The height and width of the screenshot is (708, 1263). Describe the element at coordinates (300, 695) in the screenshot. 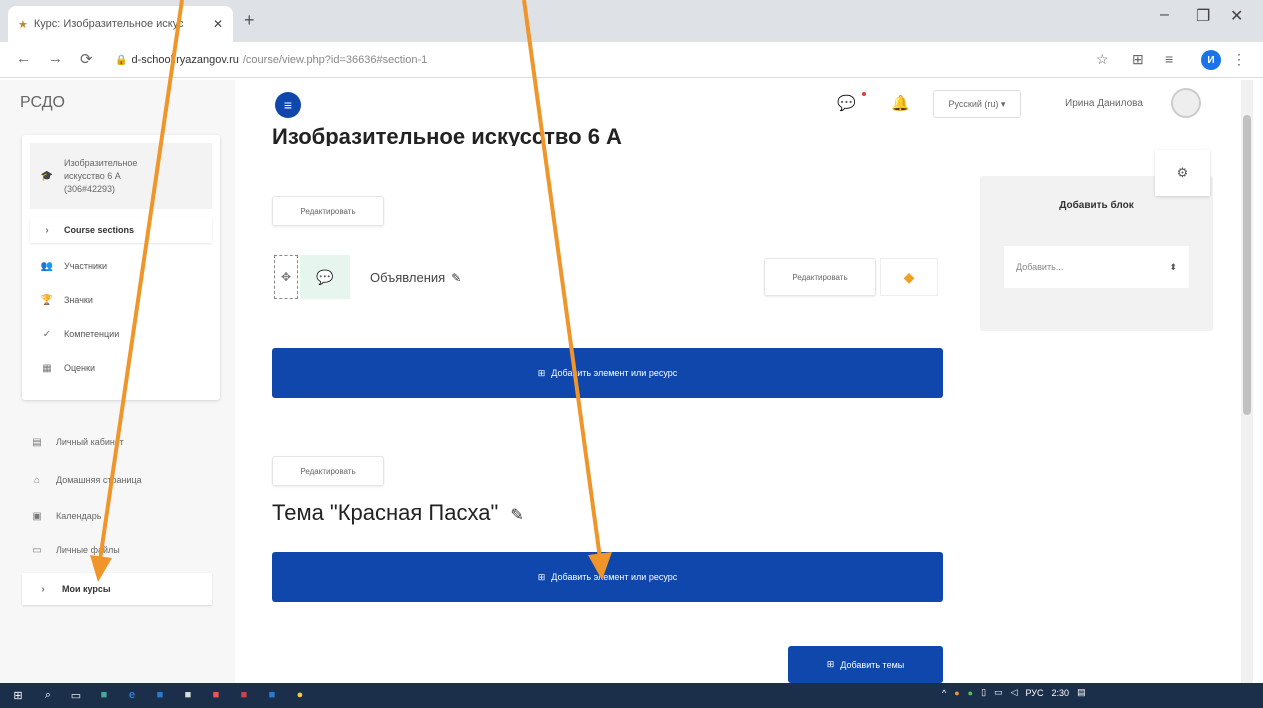

I see `chrome-icon: ●` at that location.